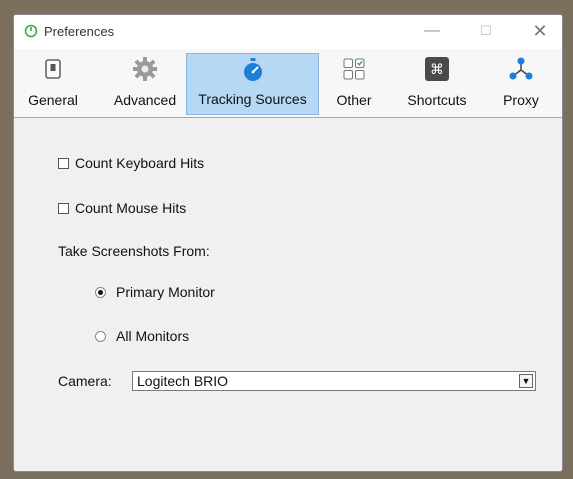  I want to click on camera-label: Camera:, so click(85, 381).